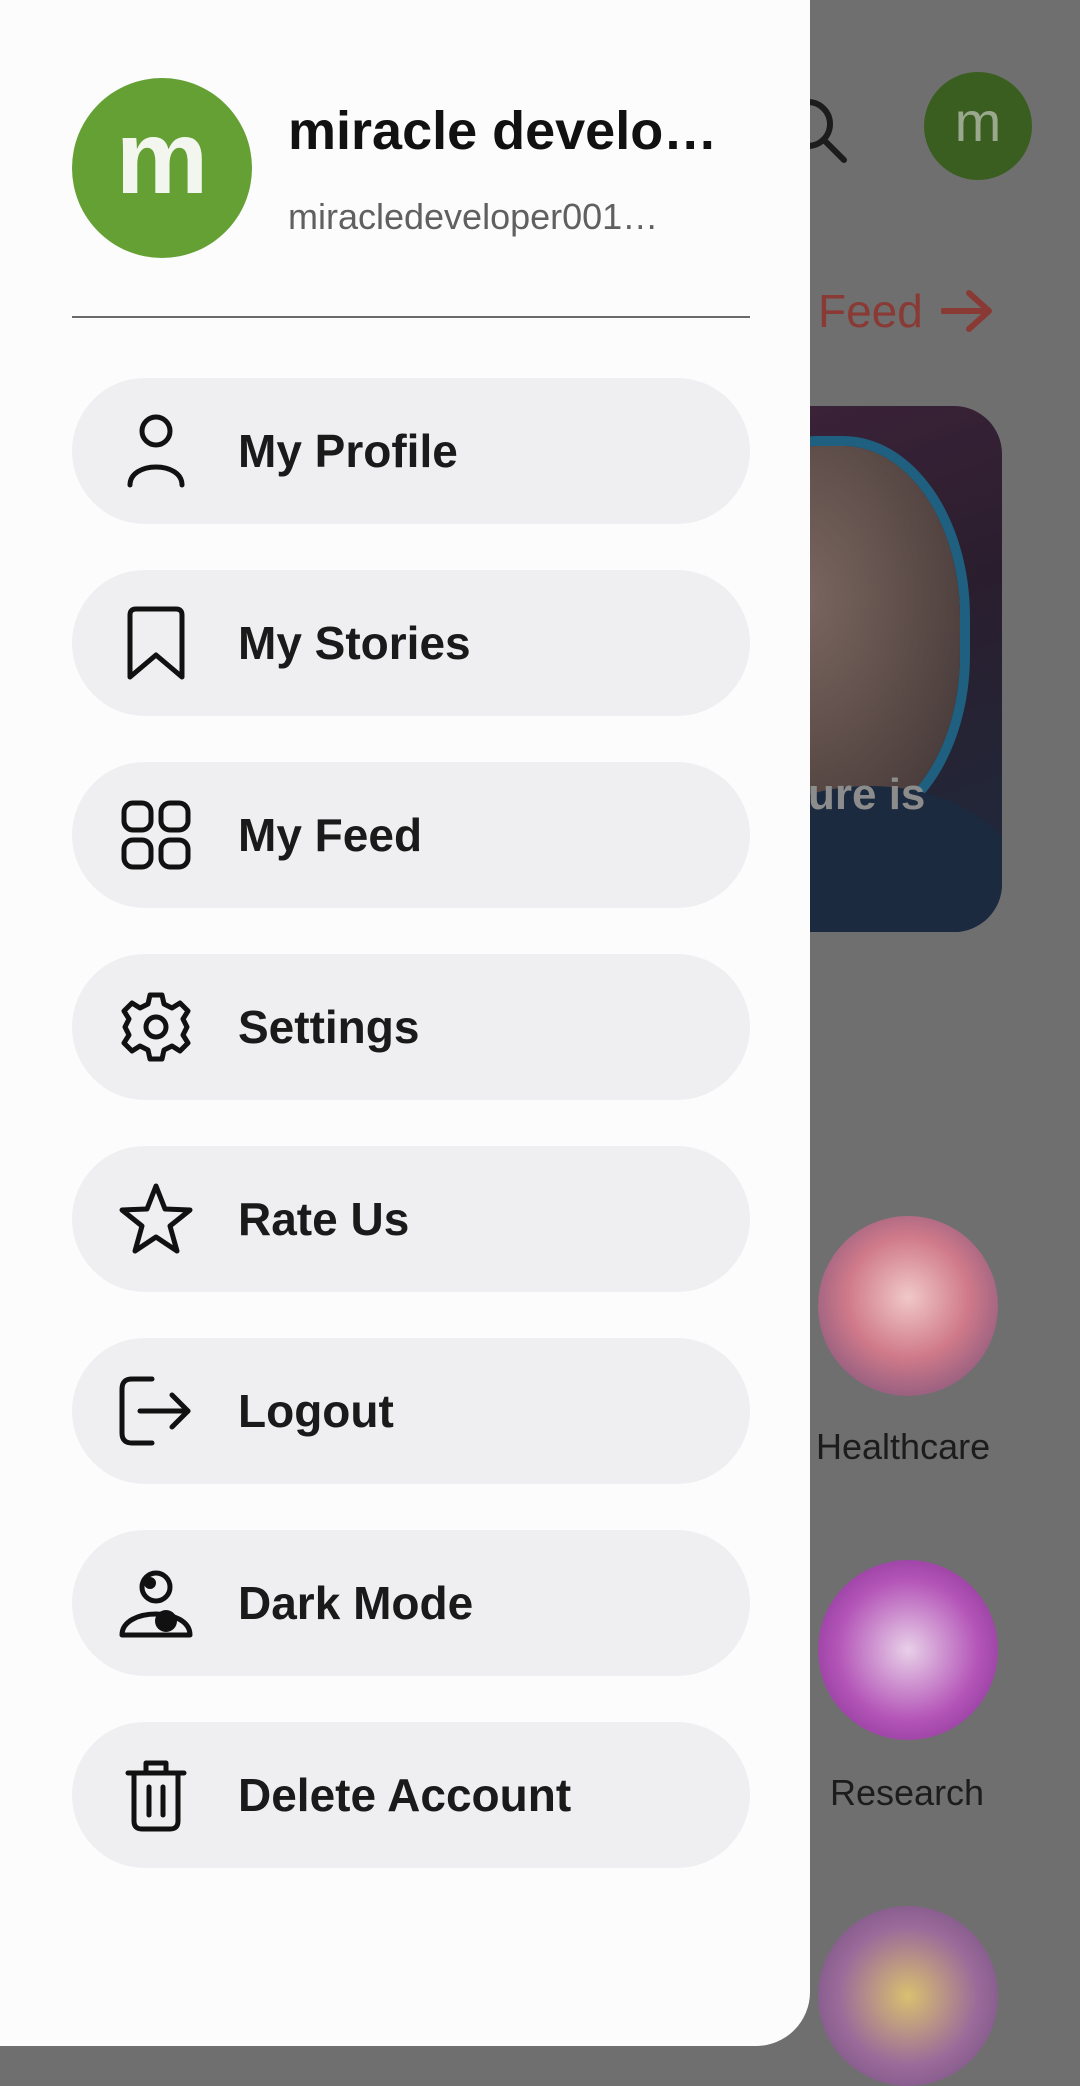 This screenshot has width=1080, height=2086. I want to click on menu-item-my-stories: My Stories, so click(411, 643).